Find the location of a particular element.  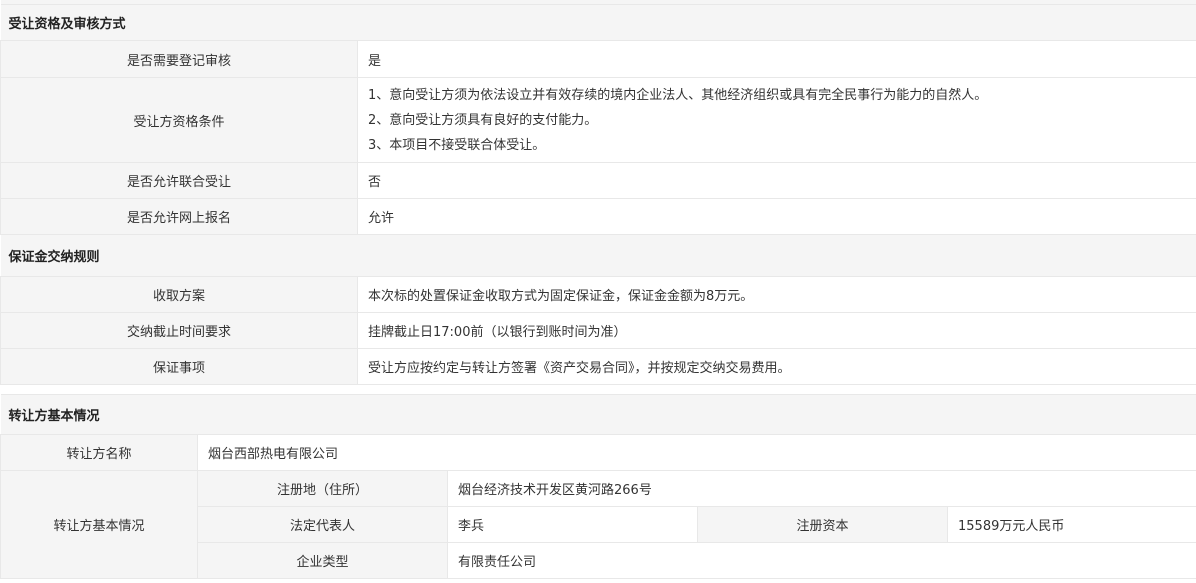

condition-line: 3、本项目不接受联合体受让。 is located at coordinates (457, 145).